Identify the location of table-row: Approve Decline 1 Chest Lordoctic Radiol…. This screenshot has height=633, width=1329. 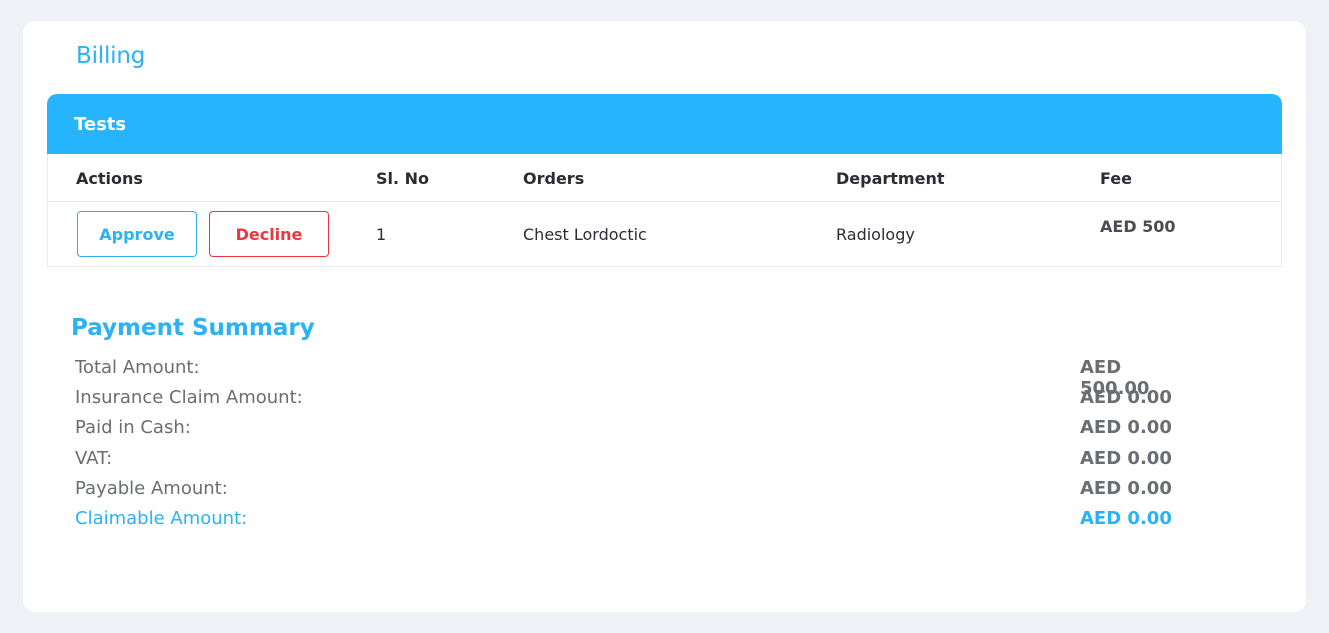
(664, 234).